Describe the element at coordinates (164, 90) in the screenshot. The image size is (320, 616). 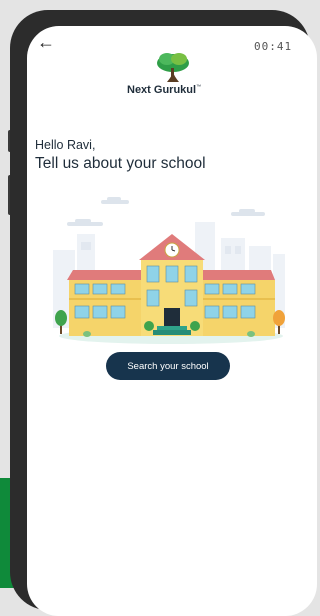
I see `logo-wordmark: Next Gurukul™` at that location.